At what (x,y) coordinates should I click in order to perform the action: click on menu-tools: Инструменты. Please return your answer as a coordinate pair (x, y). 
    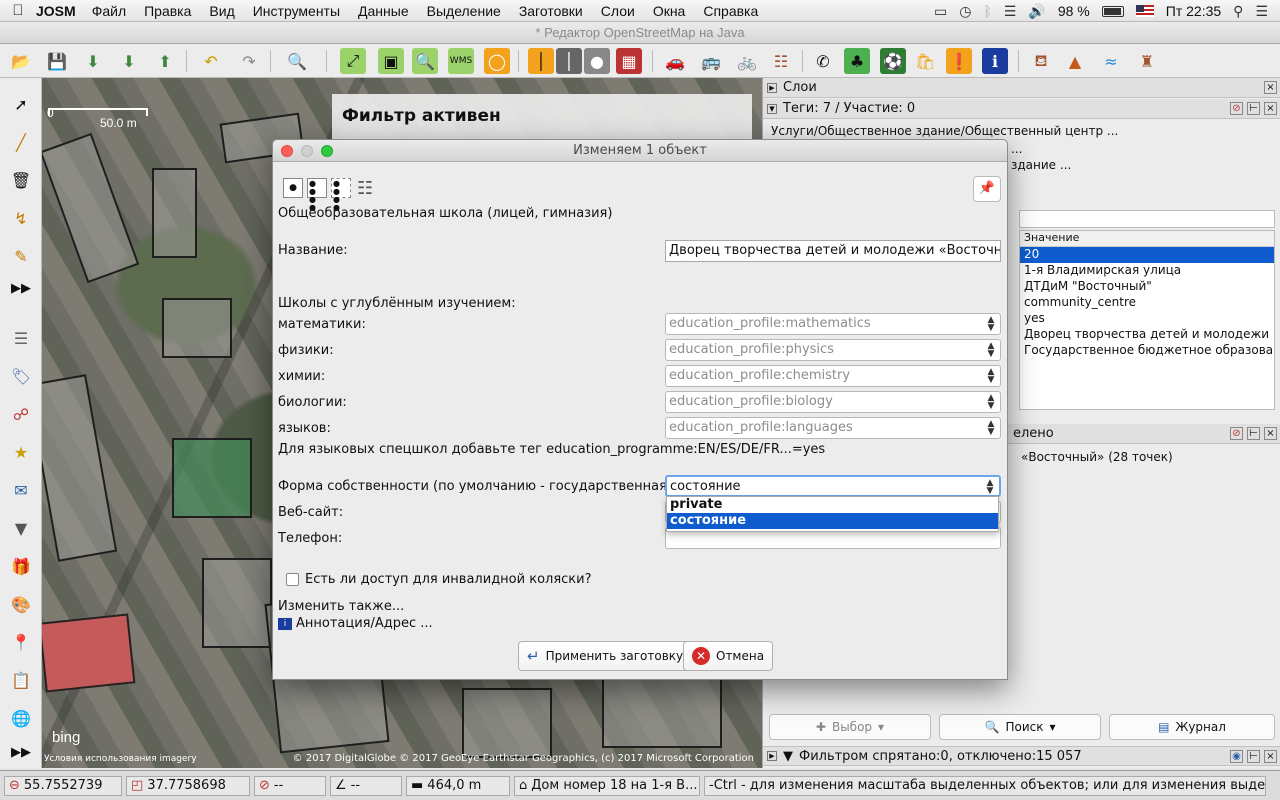
    Looking at the image, I should click on (296, 11).